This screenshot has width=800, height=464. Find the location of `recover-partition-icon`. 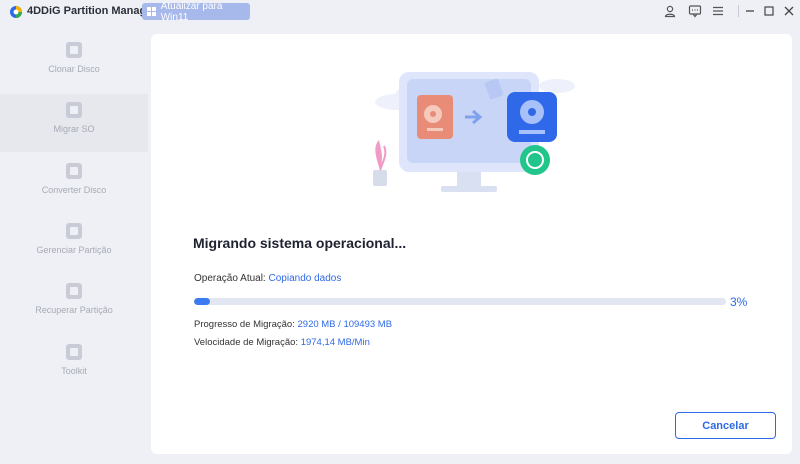

recover-partition-icon is located at coordinates (74, 291).